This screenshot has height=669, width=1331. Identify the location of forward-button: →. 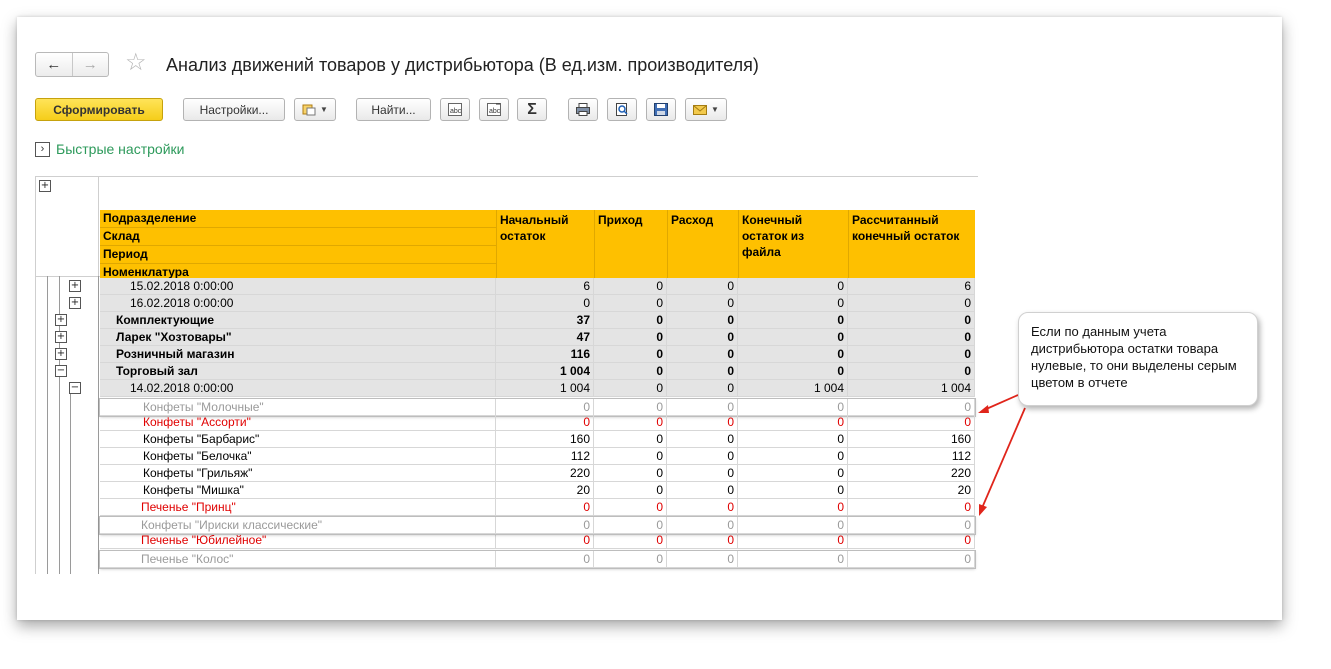
(90, 64).